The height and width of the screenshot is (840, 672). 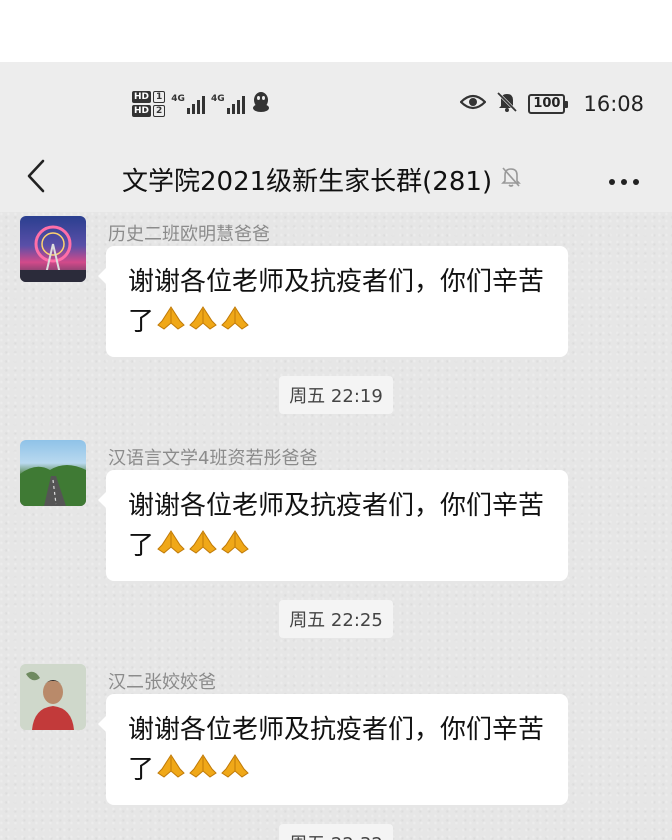 What do you see at coordinates (548, 104) in the screenshot?
I see `battery-indicator: 100` at bounding box center [548, 104].